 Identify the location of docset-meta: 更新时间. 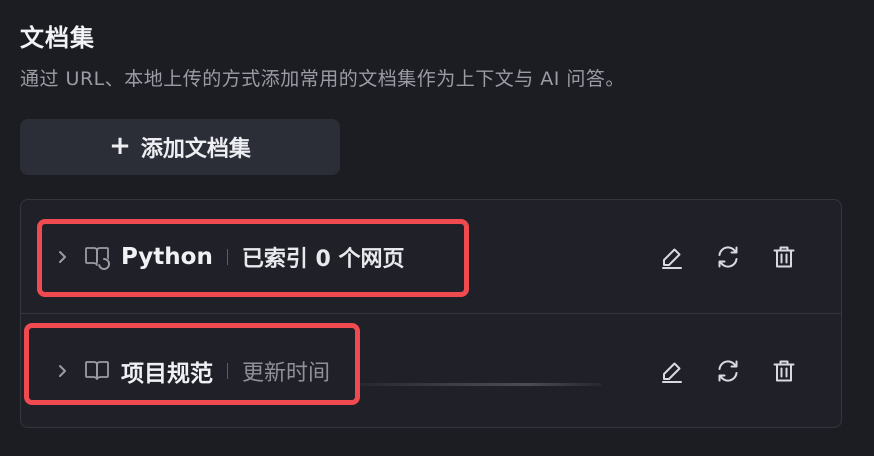
(286, 373).